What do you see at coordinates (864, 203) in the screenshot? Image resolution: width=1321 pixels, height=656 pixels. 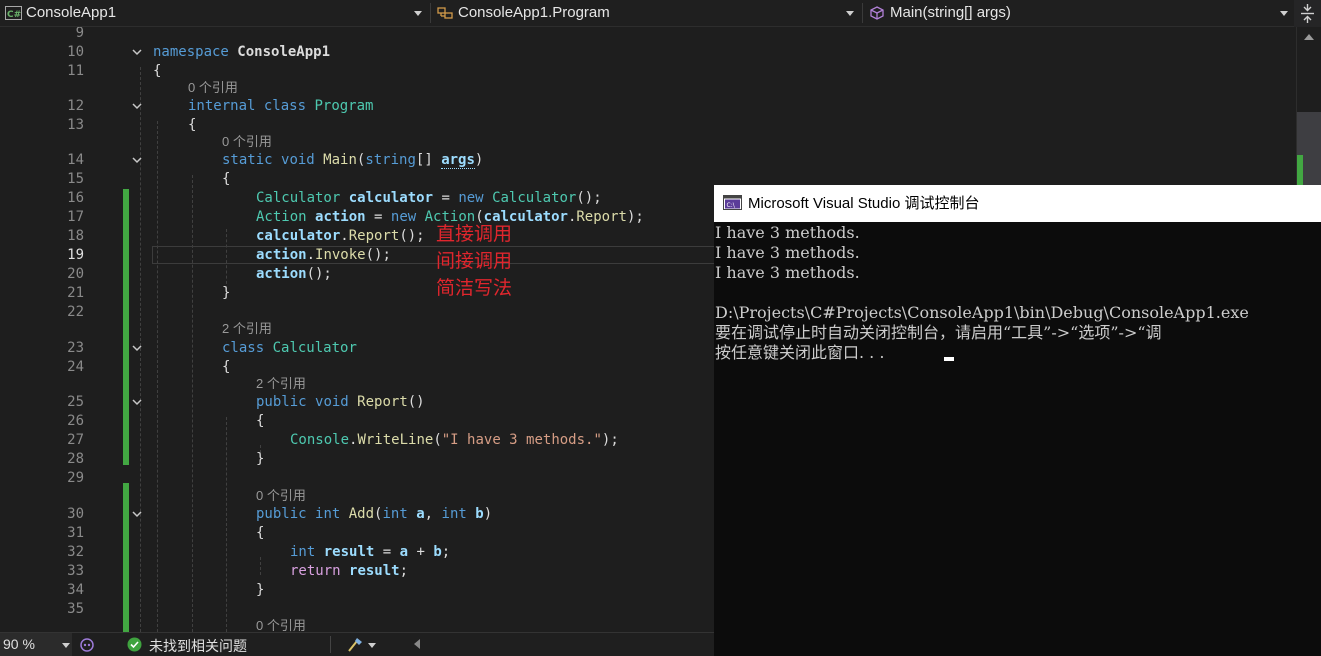 I see `console-title: Microsoft Visual Studio 调试控制台` at bounding box center [864, 203].